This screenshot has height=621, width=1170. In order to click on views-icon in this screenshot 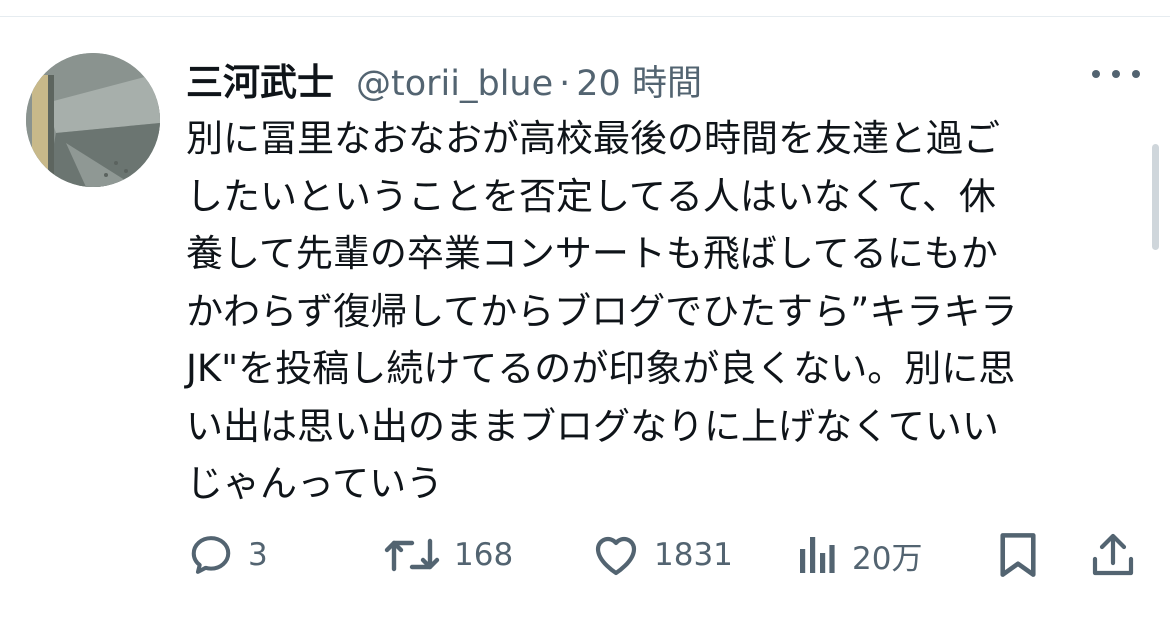, I will do `click(817, 555)`.